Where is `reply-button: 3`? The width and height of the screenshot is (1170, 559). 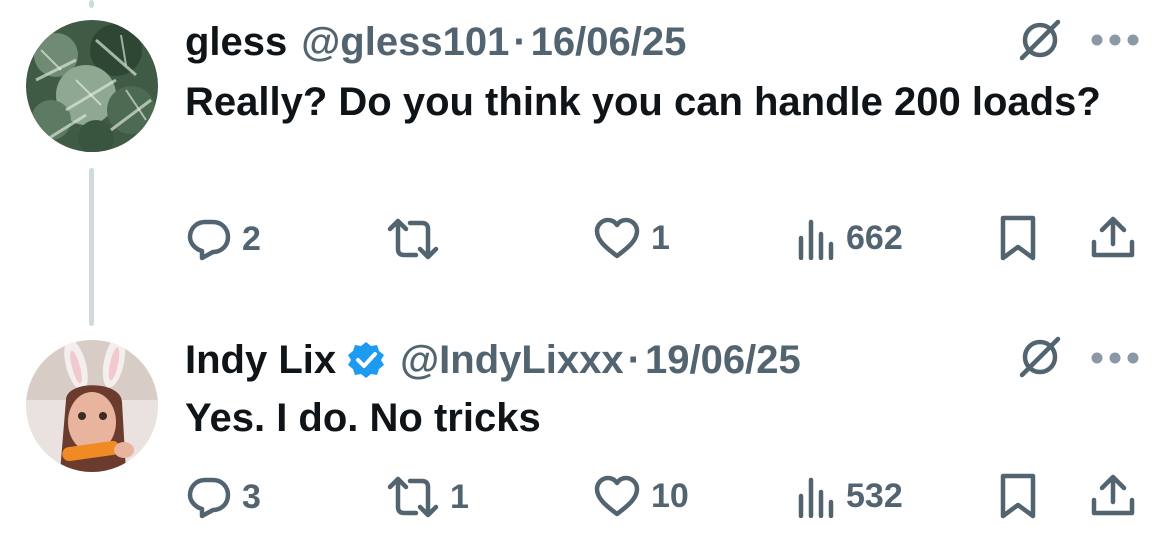 reply-button: 3 is located at coordinates (223, 497).